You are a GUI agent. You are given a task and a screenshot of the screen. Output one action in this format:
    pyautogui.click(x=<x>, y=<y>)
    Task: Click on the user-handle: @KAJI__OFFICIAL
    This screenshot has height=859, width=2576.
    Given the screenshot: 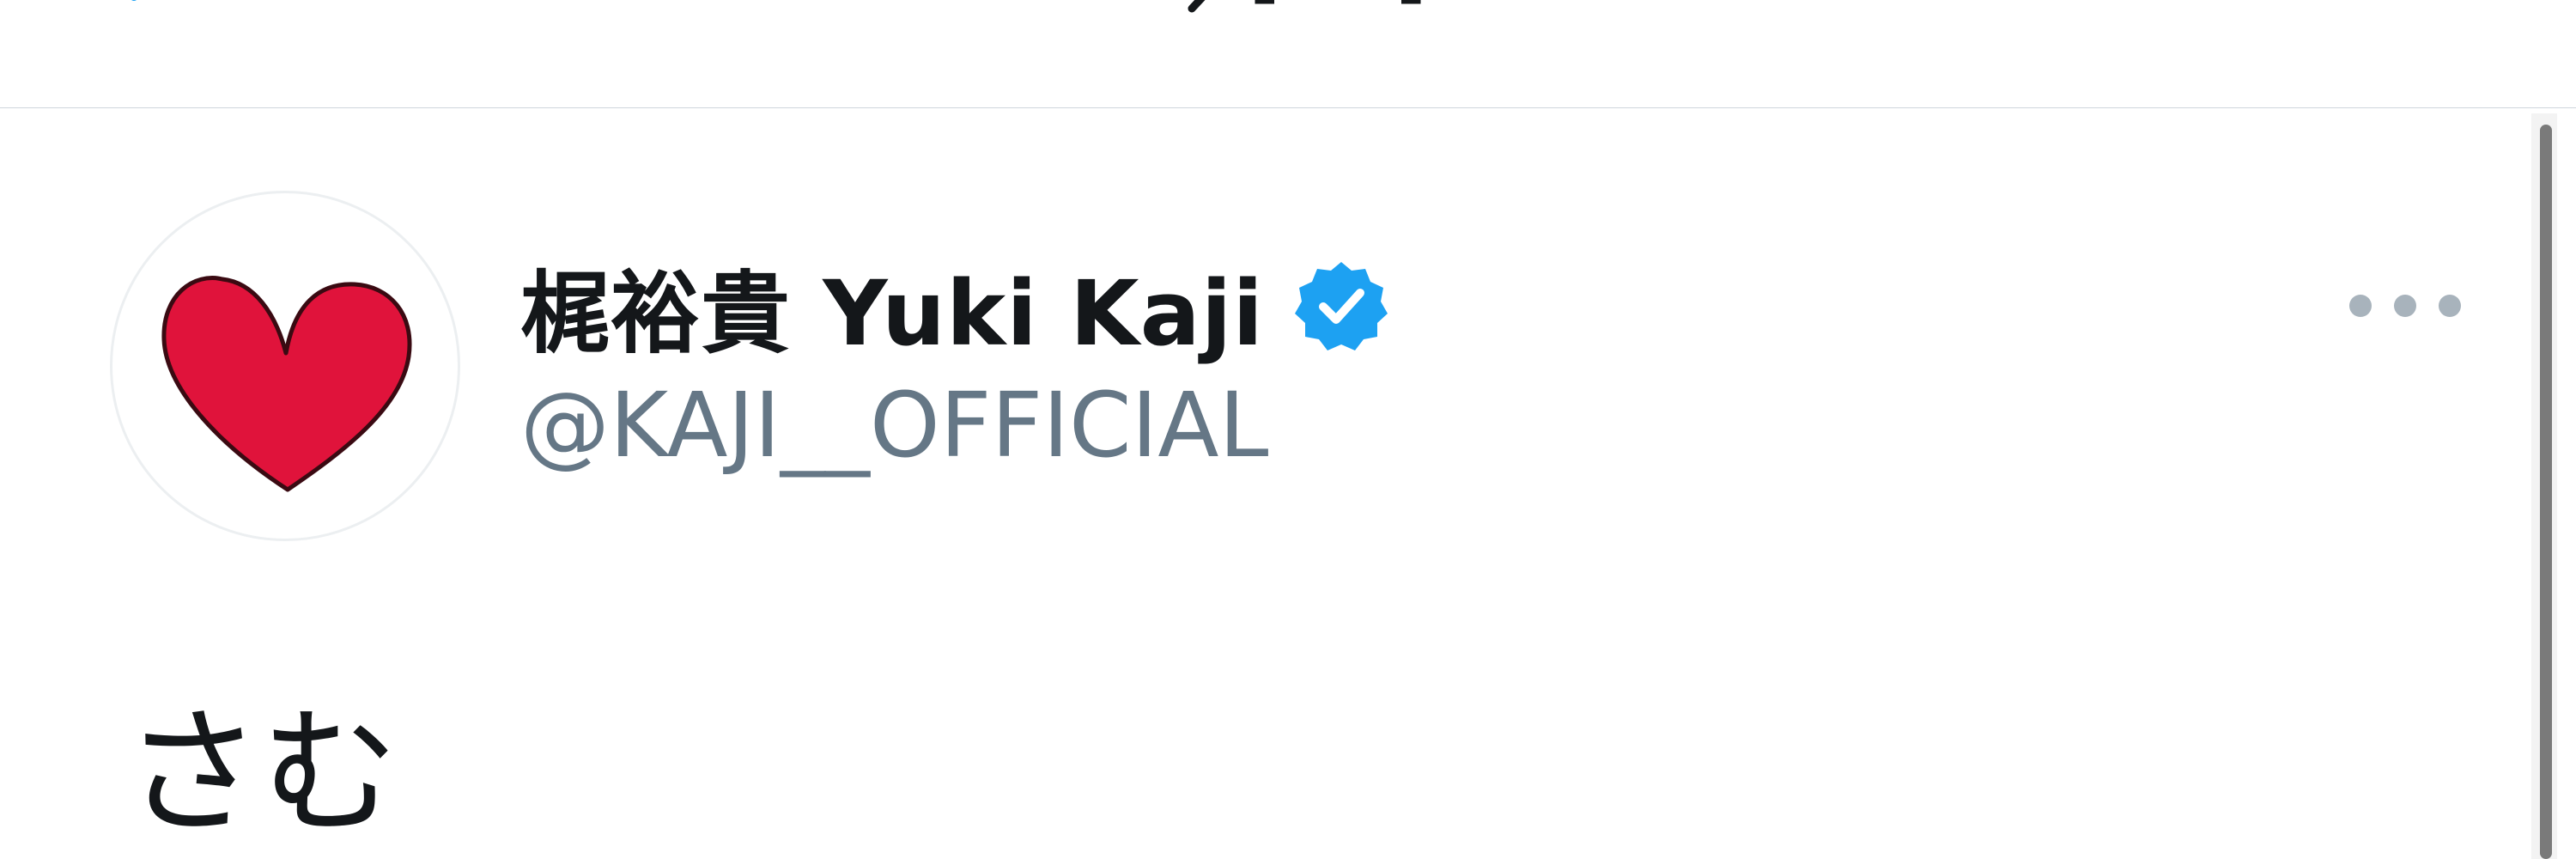 What is the action you would take?
    pyautogui.click(x=954, y=426)
    